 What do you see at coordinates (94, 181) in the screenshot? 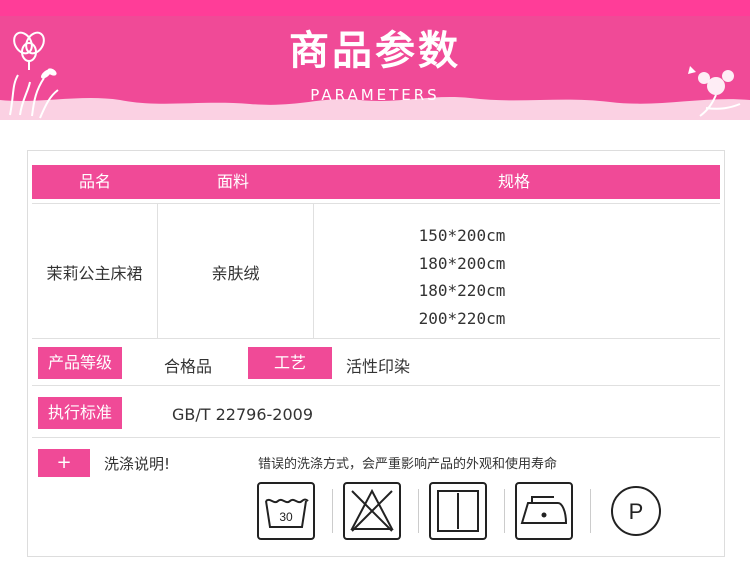
I see `header-product-name: 品名` at bounding box center [94, 181].